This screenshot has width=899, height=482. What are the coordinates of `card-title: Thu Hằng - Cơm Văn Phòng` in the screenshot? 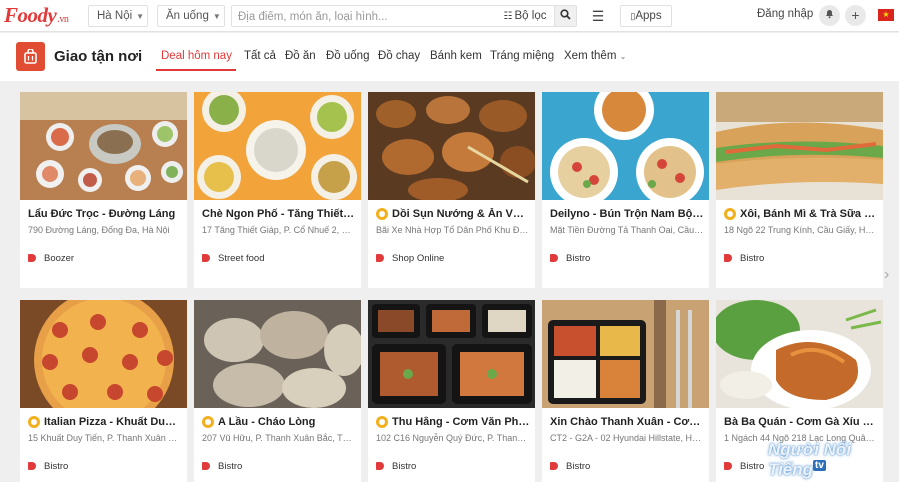 It's located at (461, 422).